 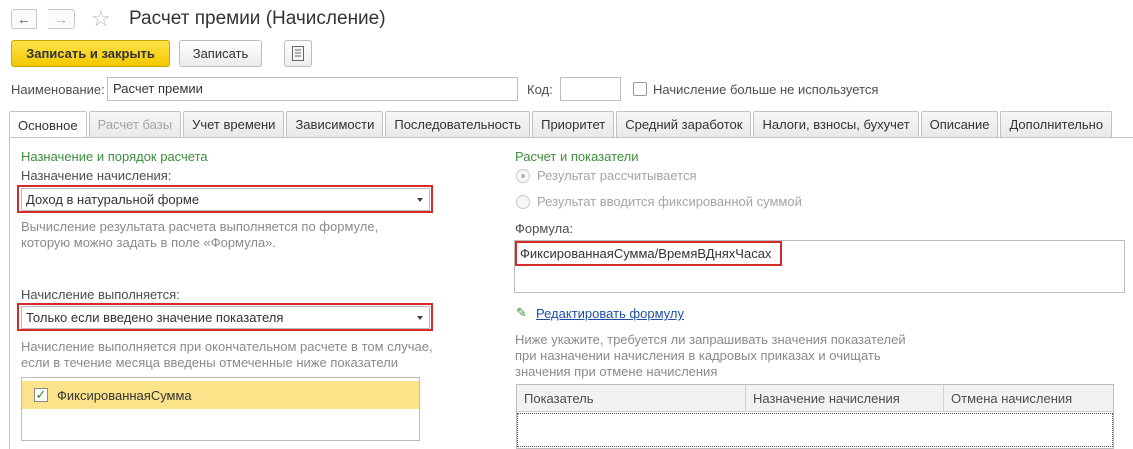 What do you see at coordinates (610, 313) in the screenshot?
I see `edit-formula-link: Редактировать формулу` at bounding box center [610, 313].